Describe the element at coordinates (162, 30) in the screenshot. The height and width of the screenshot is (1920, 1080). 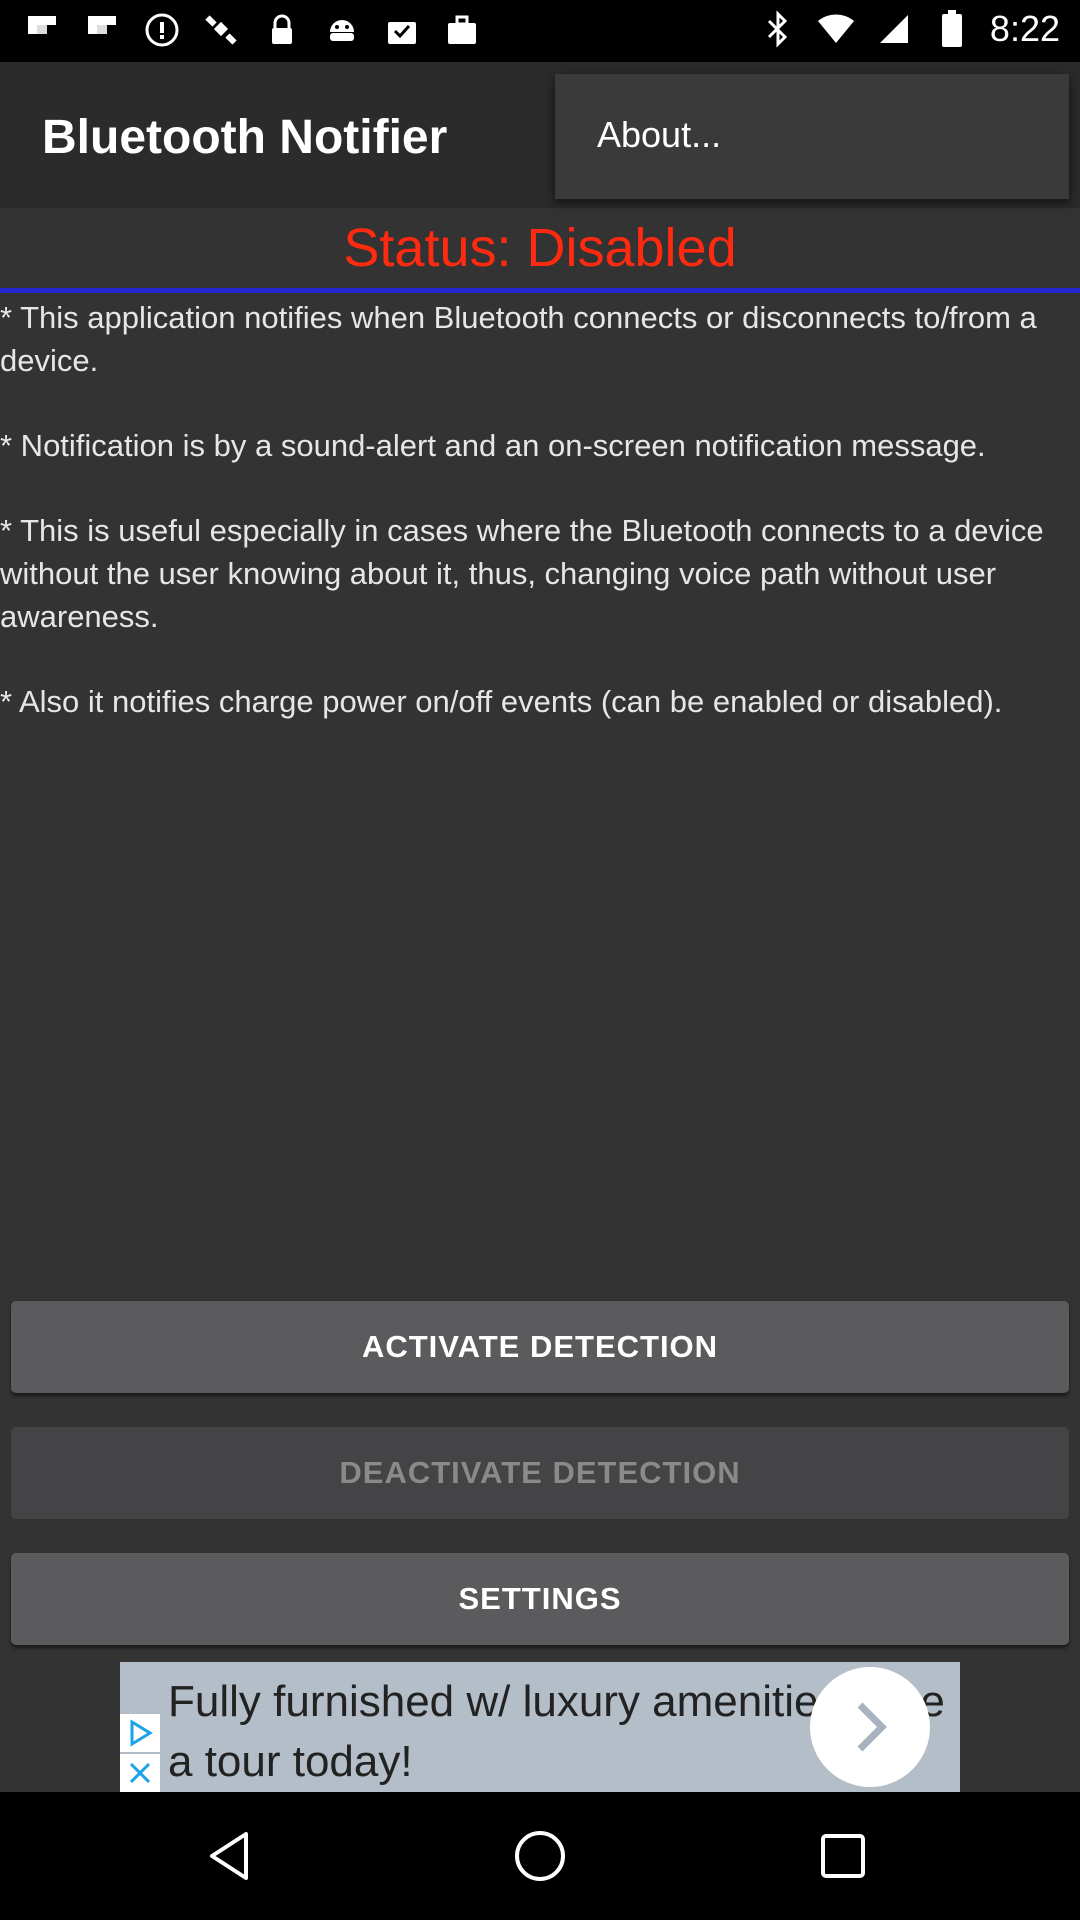
I see `info-circle-icon` at that location.